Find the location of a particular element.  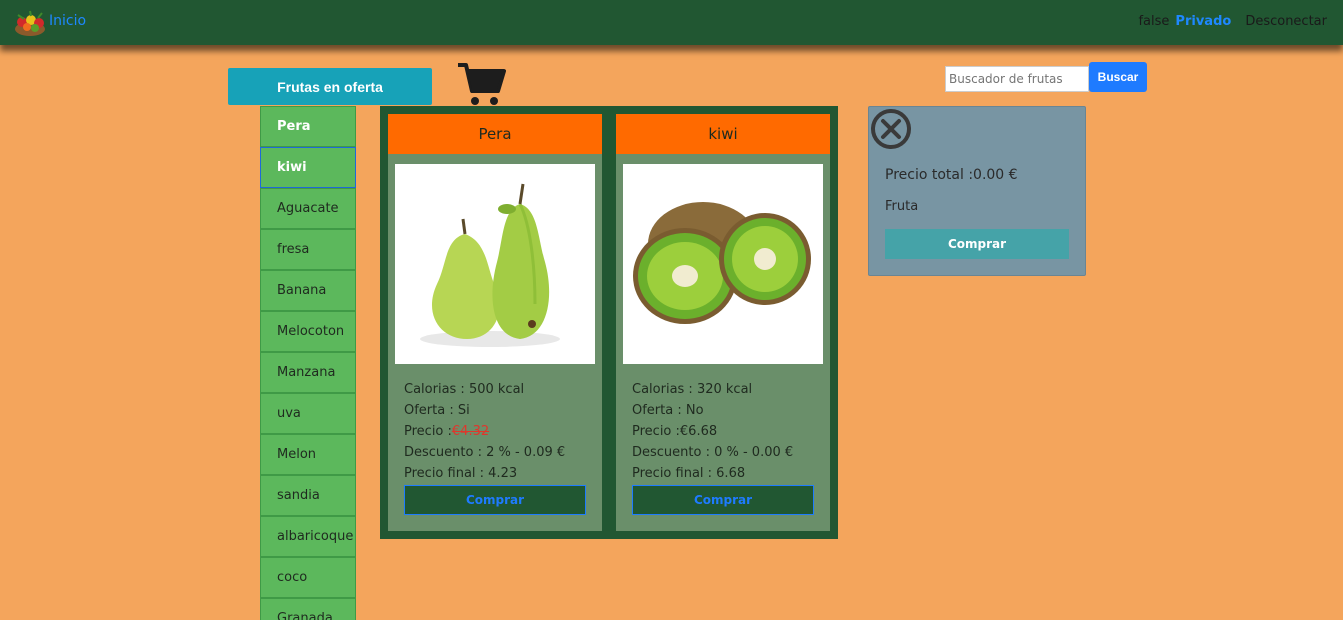

product-offer: Oferta : No is located at coordinates (668, 410).